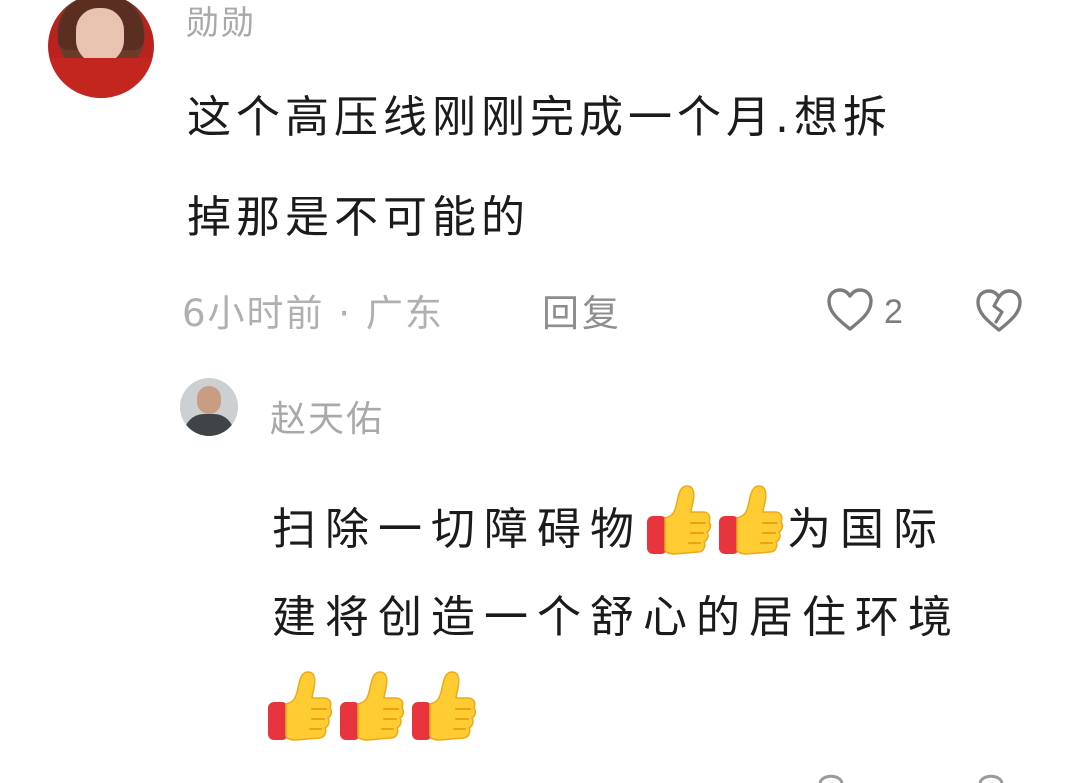 Image resolution: width=1079 pixels, height=783 pixels. Describe the element at coordinates (893, 311) in the screenshot. I see `like-count: 2` at that location.